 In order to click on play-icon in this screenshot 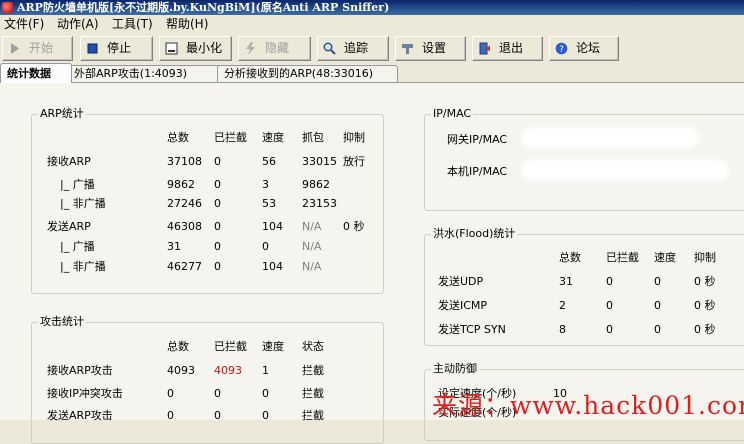, I will do `click(15, 48)`.